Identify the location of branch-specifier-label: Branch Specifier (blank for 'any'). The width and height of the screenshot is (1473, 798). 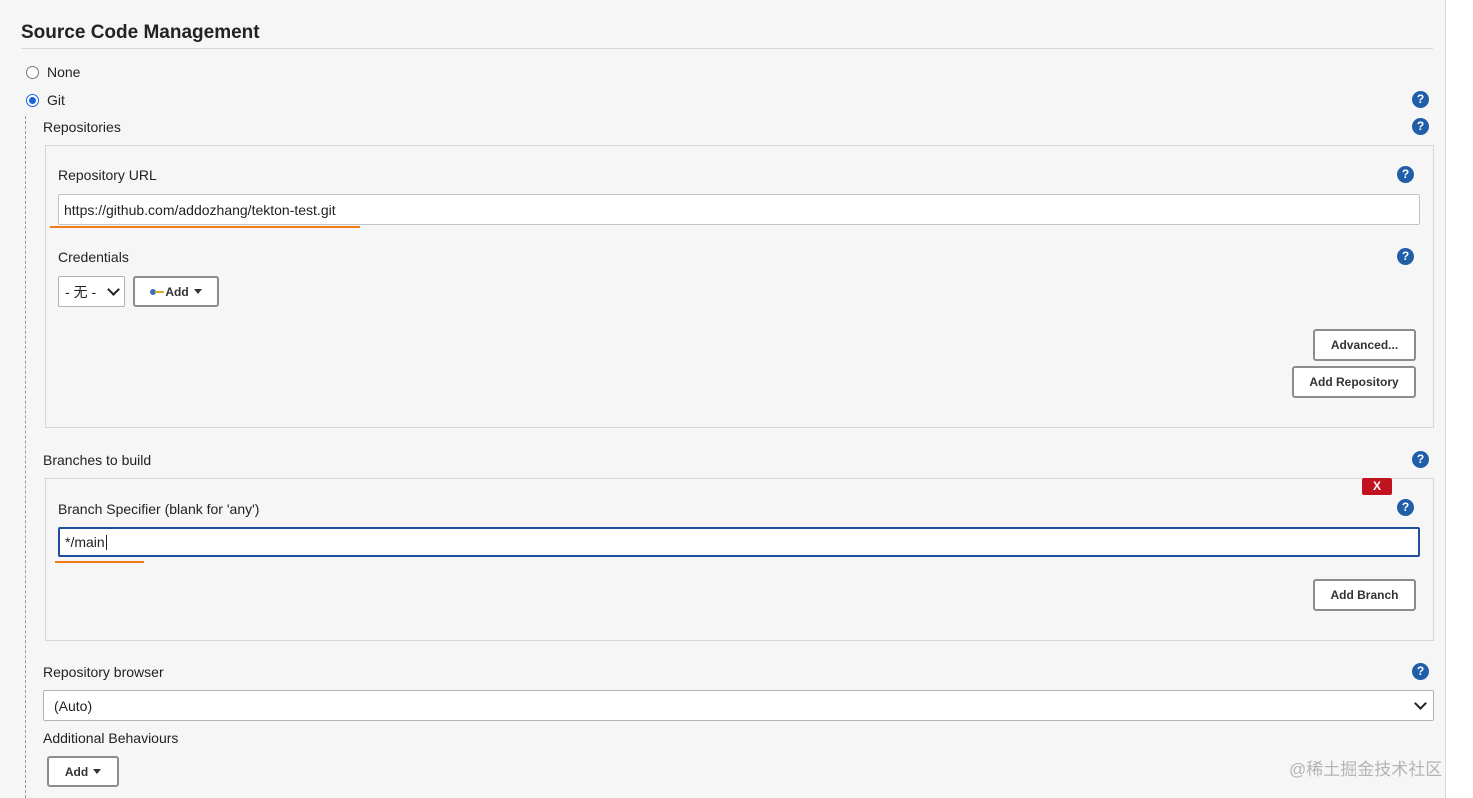
(159, 509).